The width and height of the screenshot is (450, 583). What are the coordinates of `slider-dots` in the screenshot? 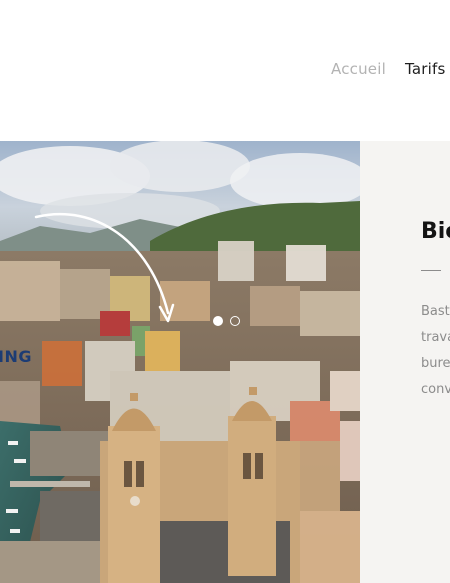 It's located at (226, 321).